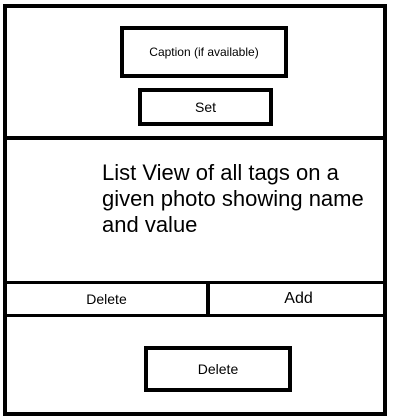 The width and height of the screenshot is (398, 416). I want to click on tag-actions-bar: Delete Add, so click(197, 299).